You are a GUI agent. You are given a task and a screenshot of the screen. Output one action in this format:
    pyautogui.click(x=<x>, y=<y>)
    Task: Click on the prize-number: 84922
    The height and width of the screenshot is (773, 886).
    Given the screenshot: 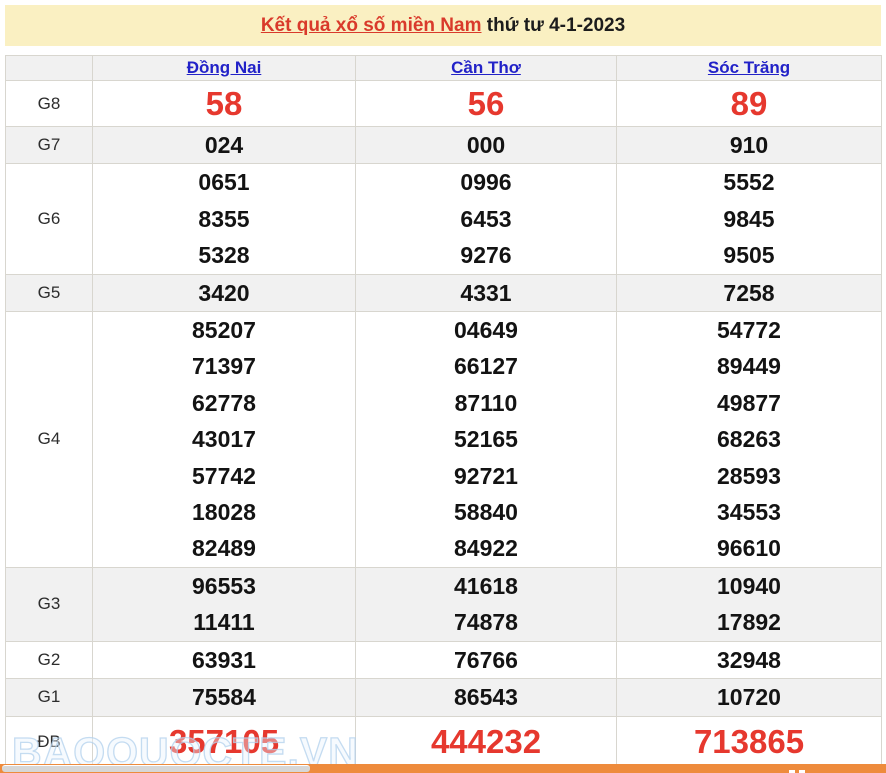 What is the action you would take?
    pyautogui.click(x=486, y=548)
    